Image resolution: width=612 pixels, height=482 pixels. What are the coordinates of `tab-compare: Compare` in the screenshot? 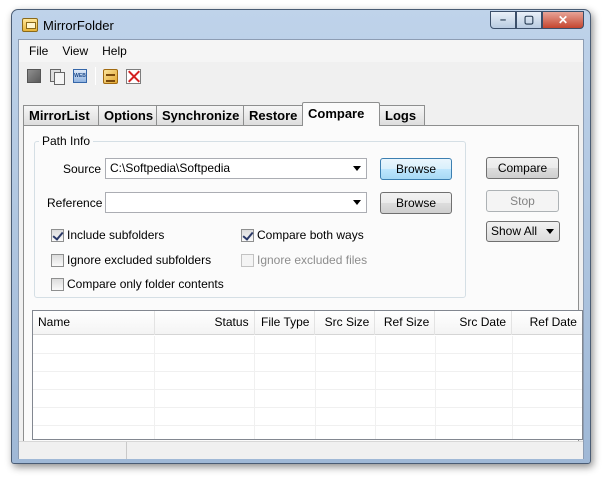 It's located at (341, 114).